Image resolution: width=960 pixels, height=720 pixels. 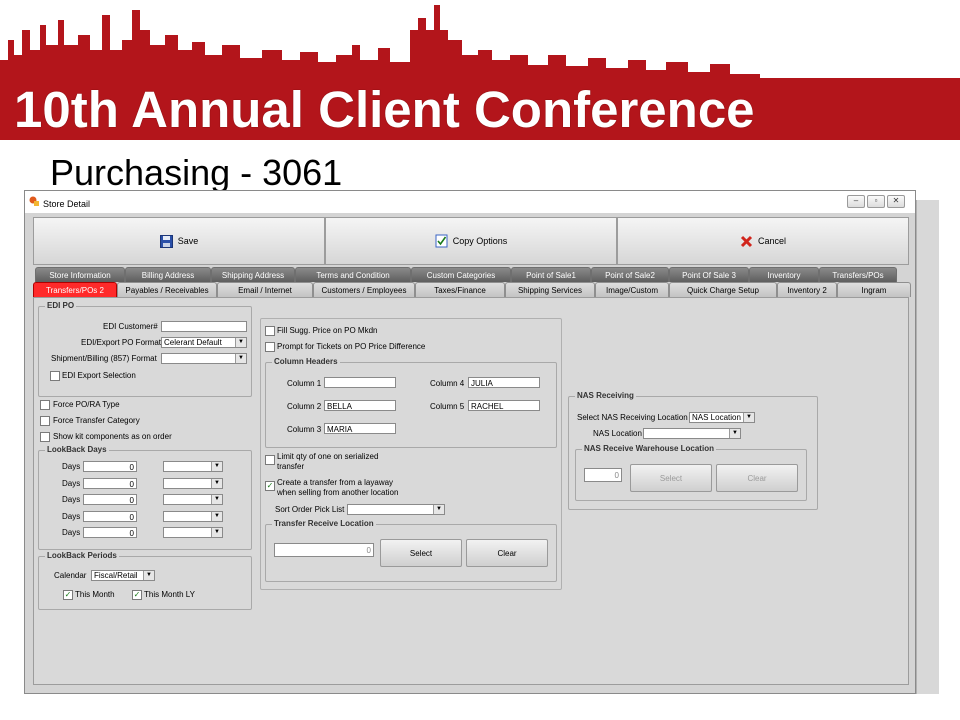 What do you see at coordinates (168, 274) in the screenshot?
I see `tab-billing-address: Billing Address` at bounding box center [168, 274].